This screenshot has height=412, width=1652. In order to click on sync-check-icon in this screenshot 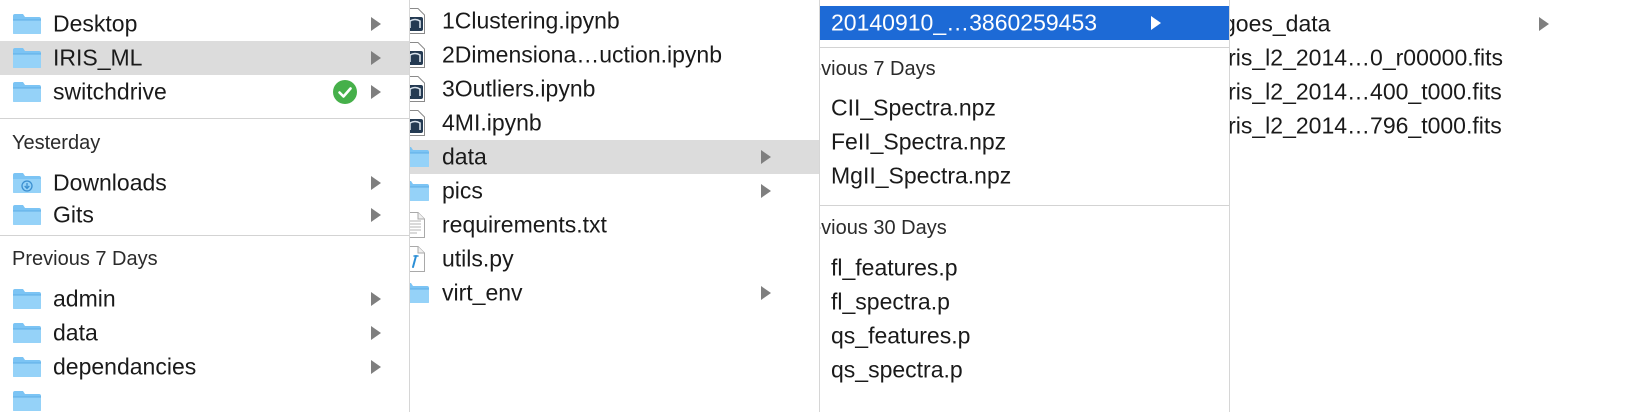, I will do `click(345, 92)`.